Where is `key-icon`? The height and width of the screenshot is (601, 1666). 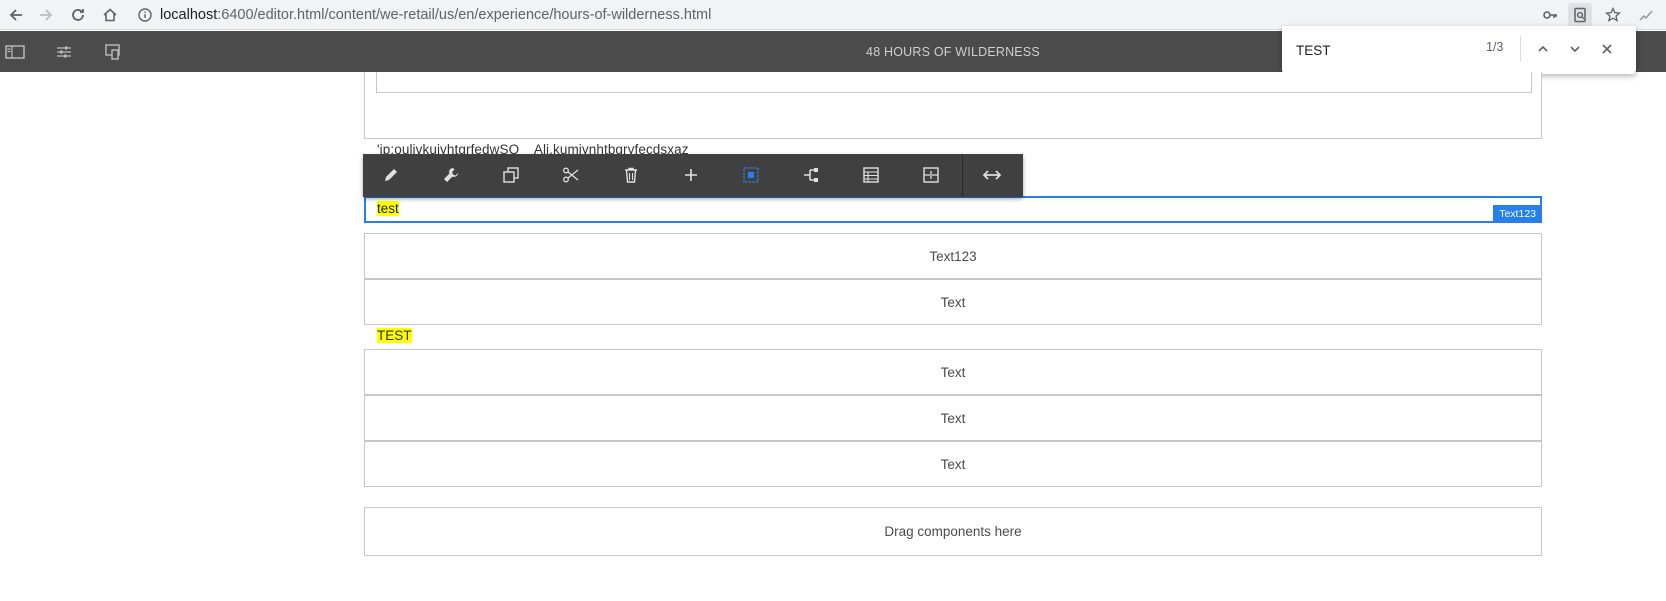 key-icon is located at coordinates (1550, 15).